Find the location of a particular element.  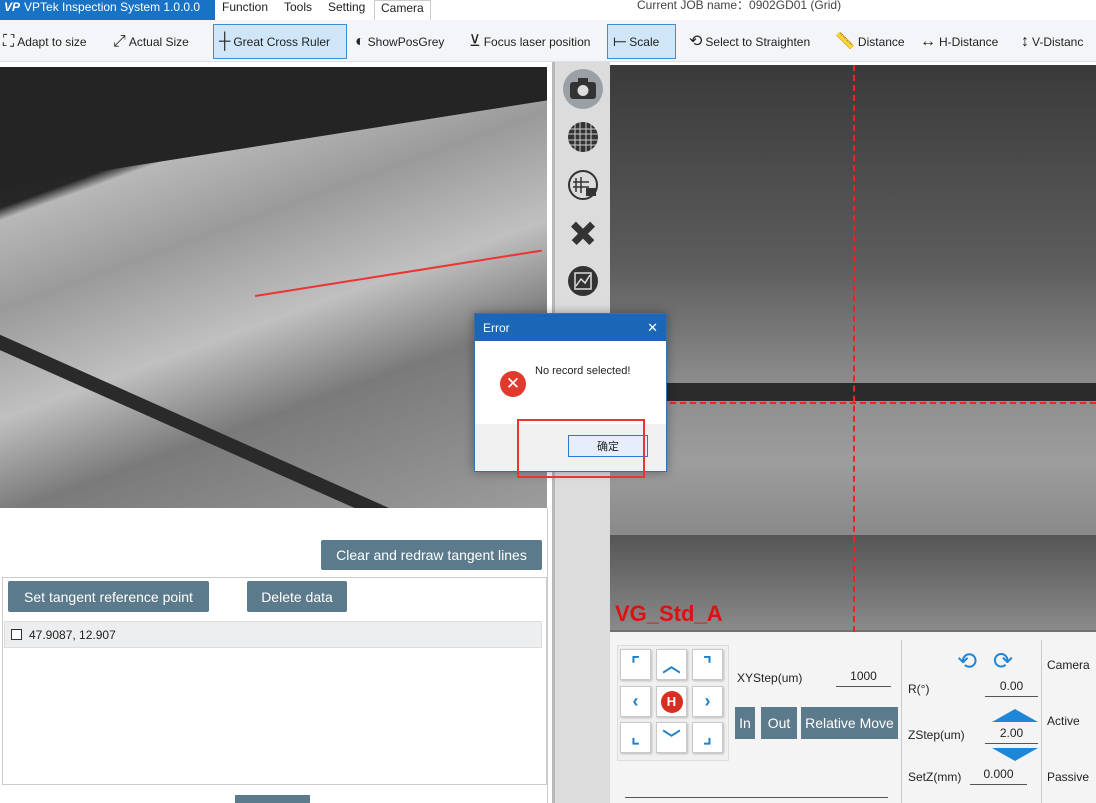

diagonal-edge is located at coordinates (273, 412).